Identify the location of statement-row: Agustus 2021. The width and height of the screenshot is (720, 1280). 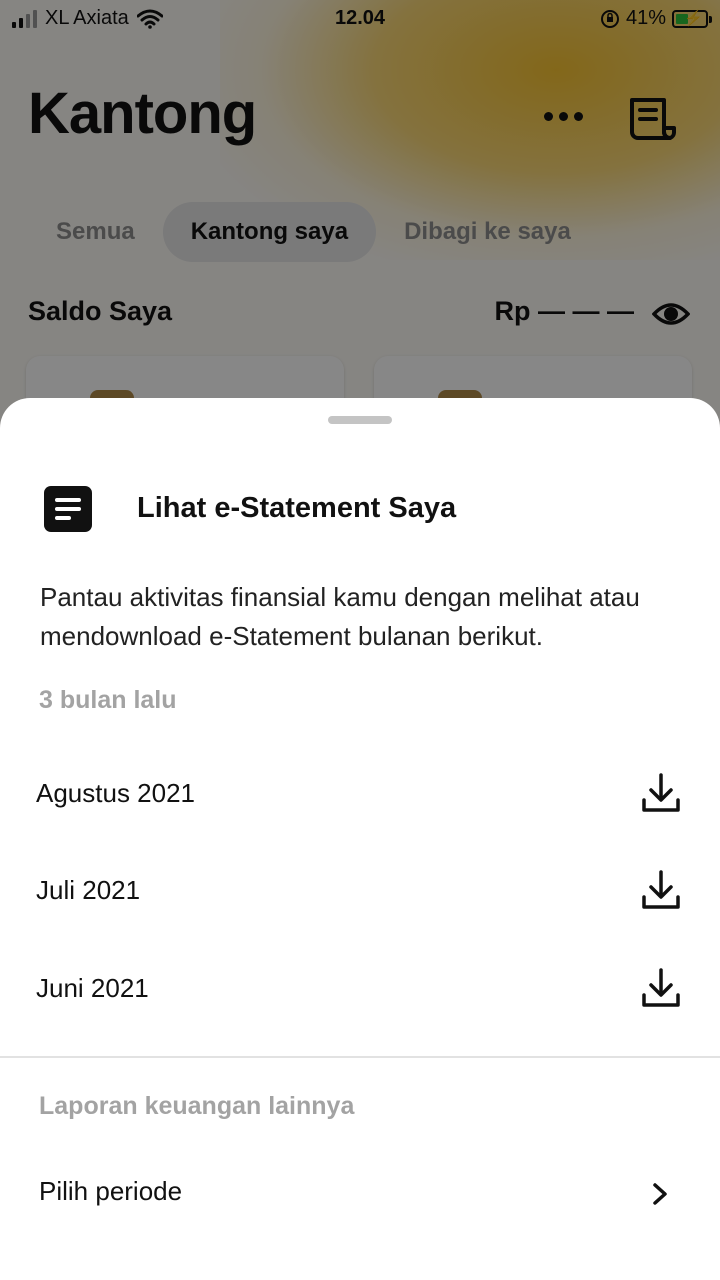
(360, 796).